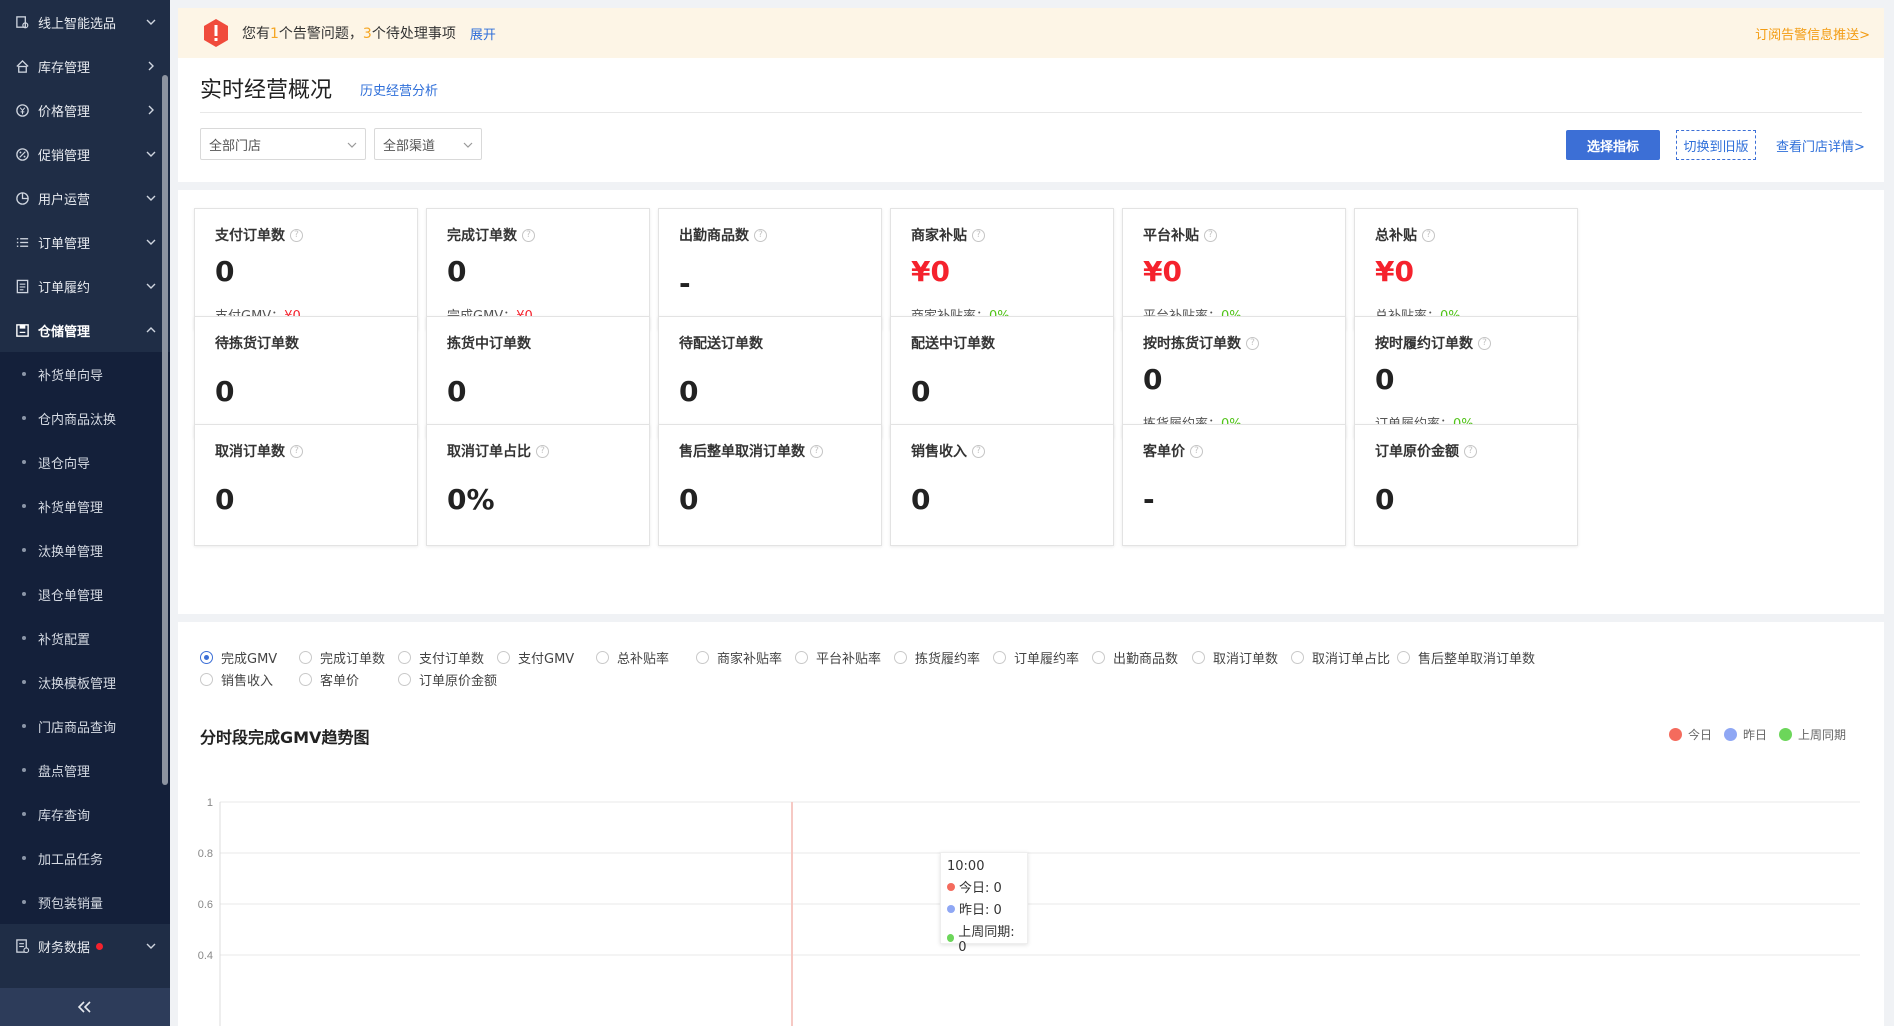  Describe the element at coordinates (85, 506) in the screenshot. I see `sidebar-subitem-3: 补货单管理` at that location.